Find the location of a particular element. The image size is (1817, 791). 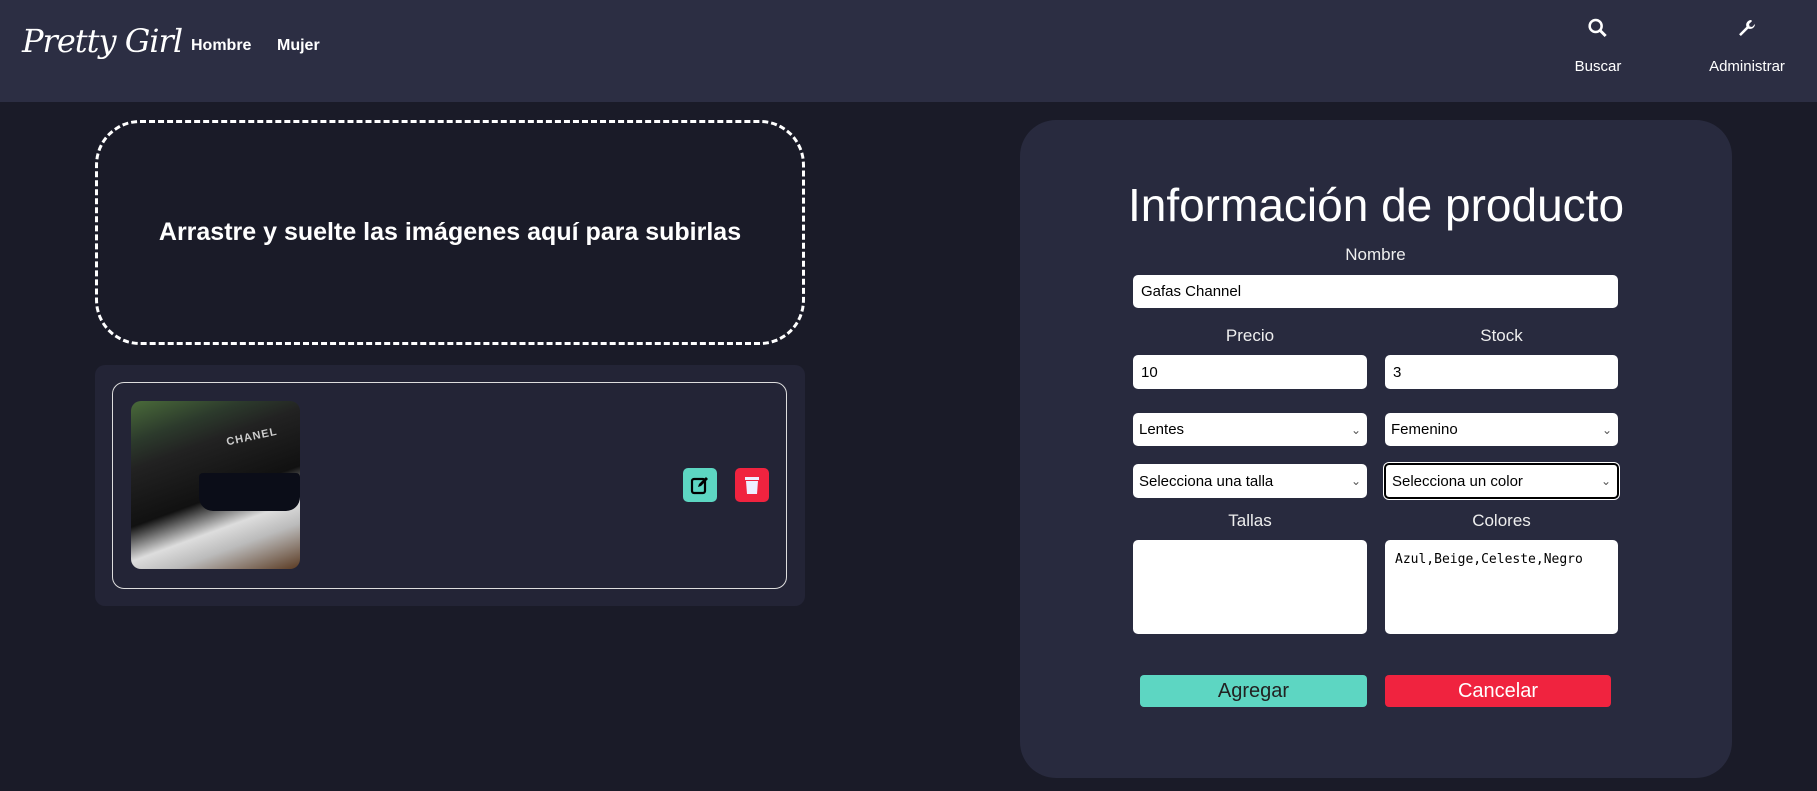

genero-select: Femenino ⌄ is located at coordinates (1501, 429).